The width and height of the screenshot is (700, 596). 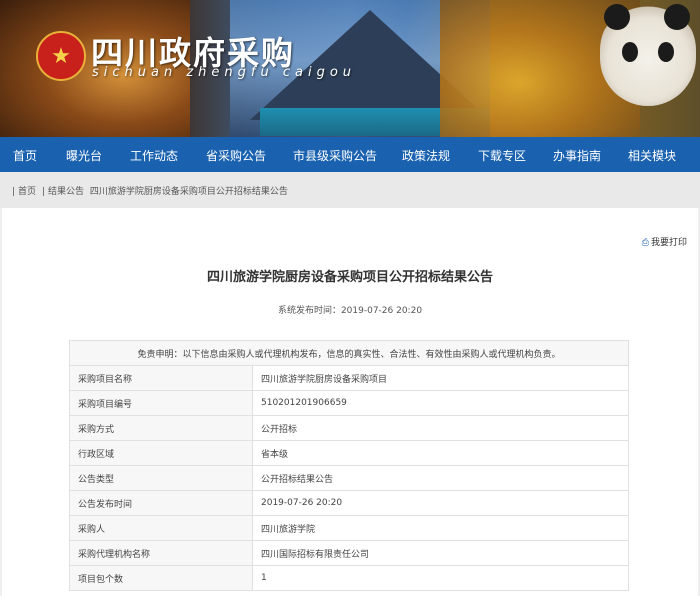 I want to click on printer-icon: ⎙, so click(x=645, y=243).